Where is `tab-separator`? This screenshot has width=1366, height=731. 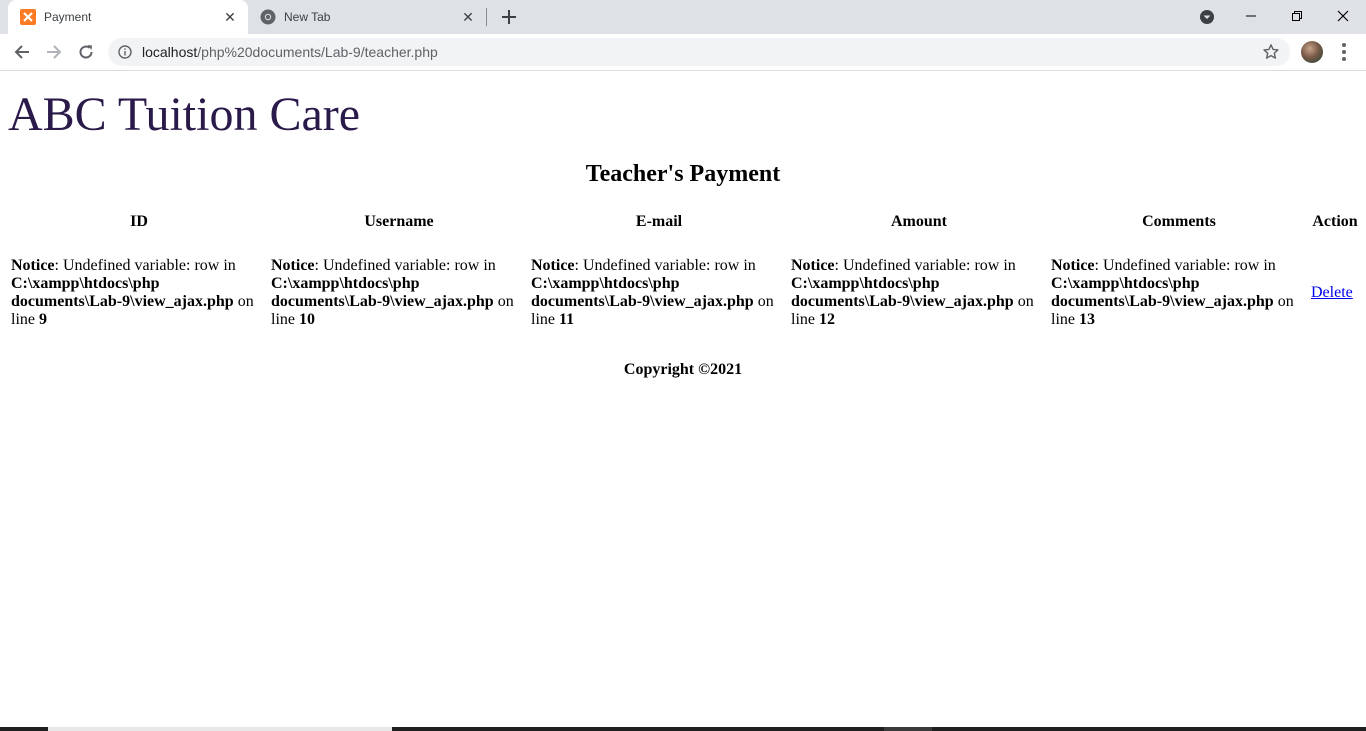 tab-separator is located at coordinates (486, 17).